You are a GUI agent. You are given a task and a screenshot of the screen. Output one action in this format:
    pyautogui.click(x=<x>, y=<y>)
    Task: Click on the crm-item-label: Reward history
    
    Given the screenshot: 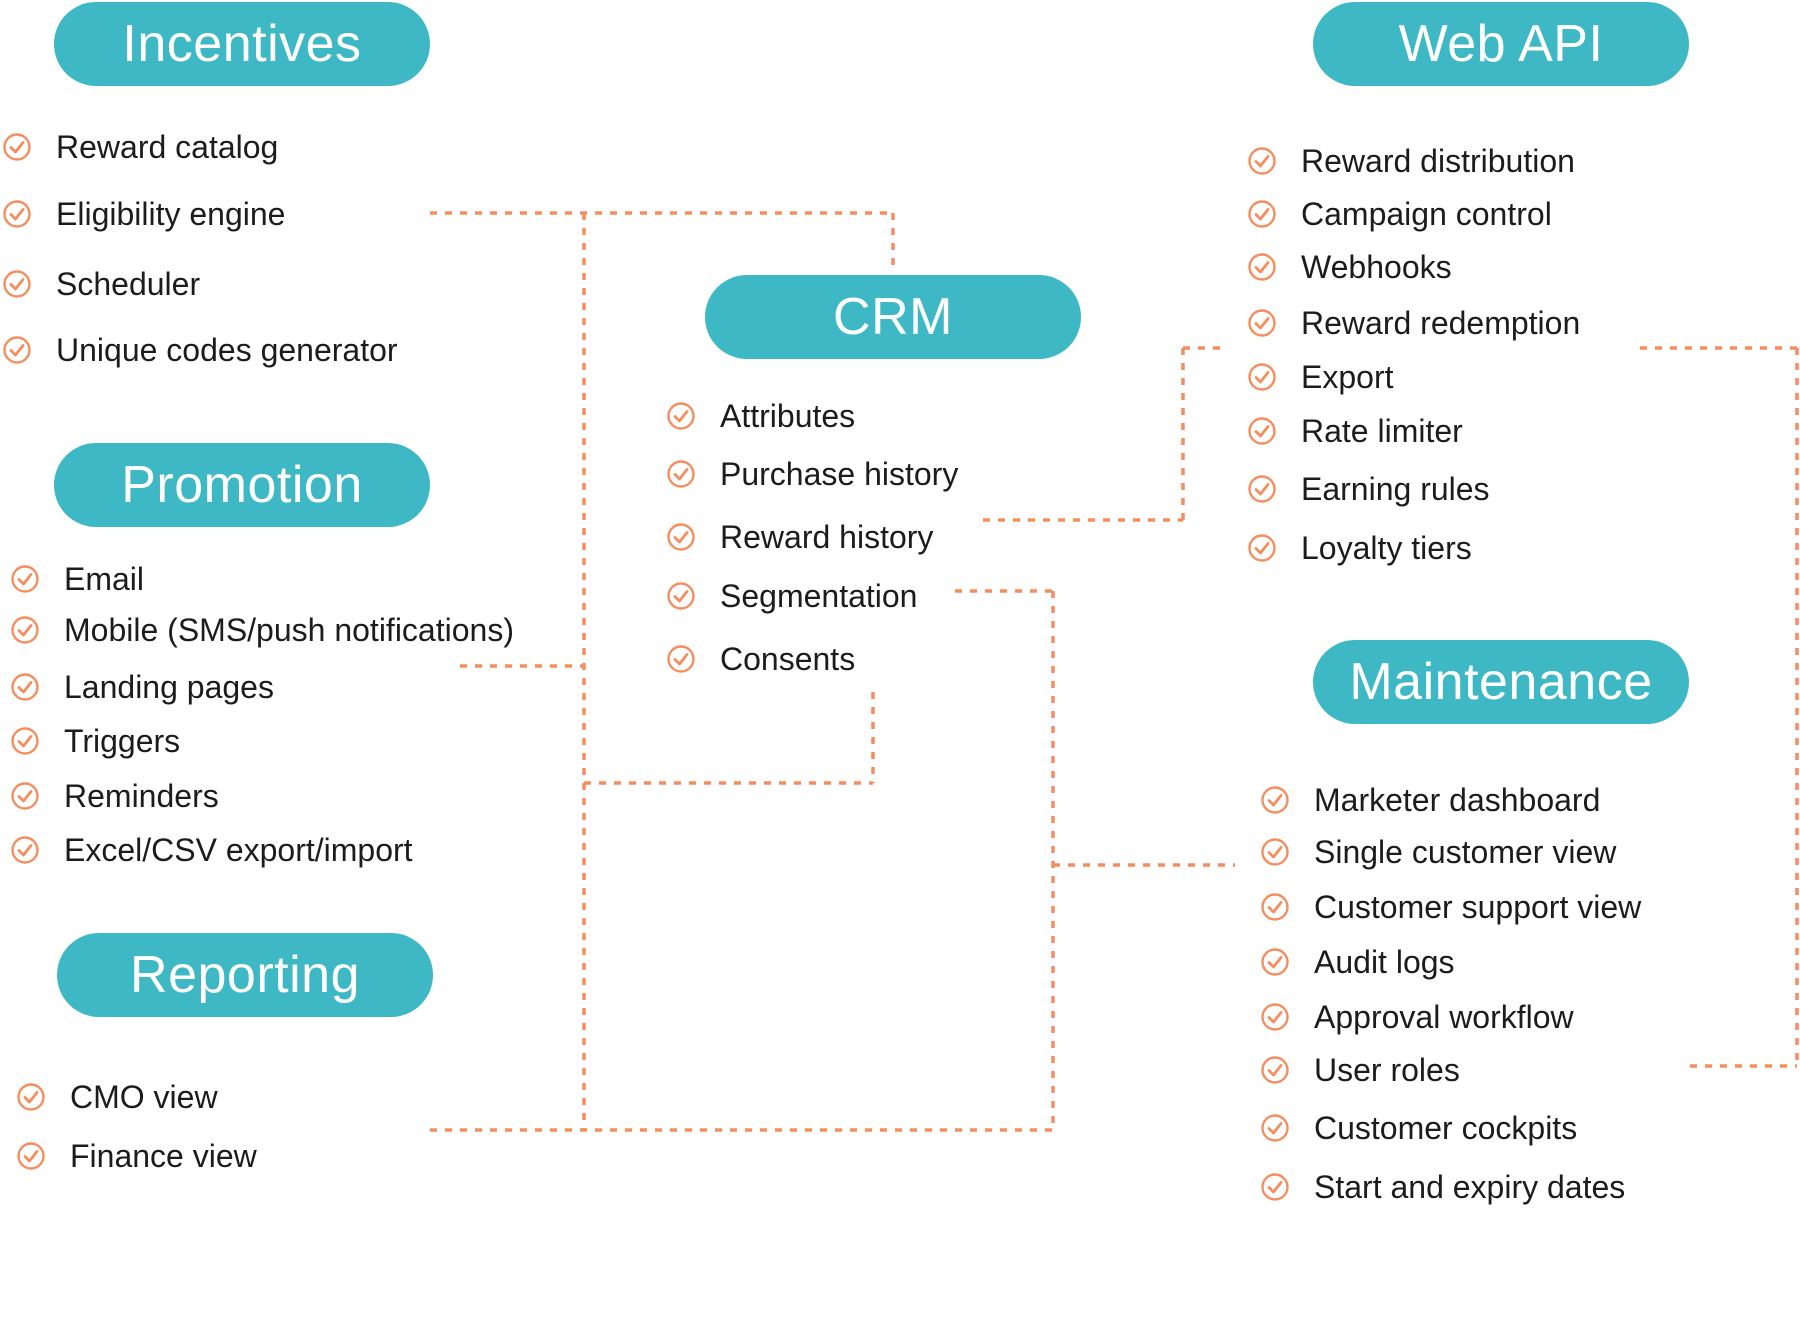 What is the action you would take?
    pyautogui.click(x=827, y=536)
    